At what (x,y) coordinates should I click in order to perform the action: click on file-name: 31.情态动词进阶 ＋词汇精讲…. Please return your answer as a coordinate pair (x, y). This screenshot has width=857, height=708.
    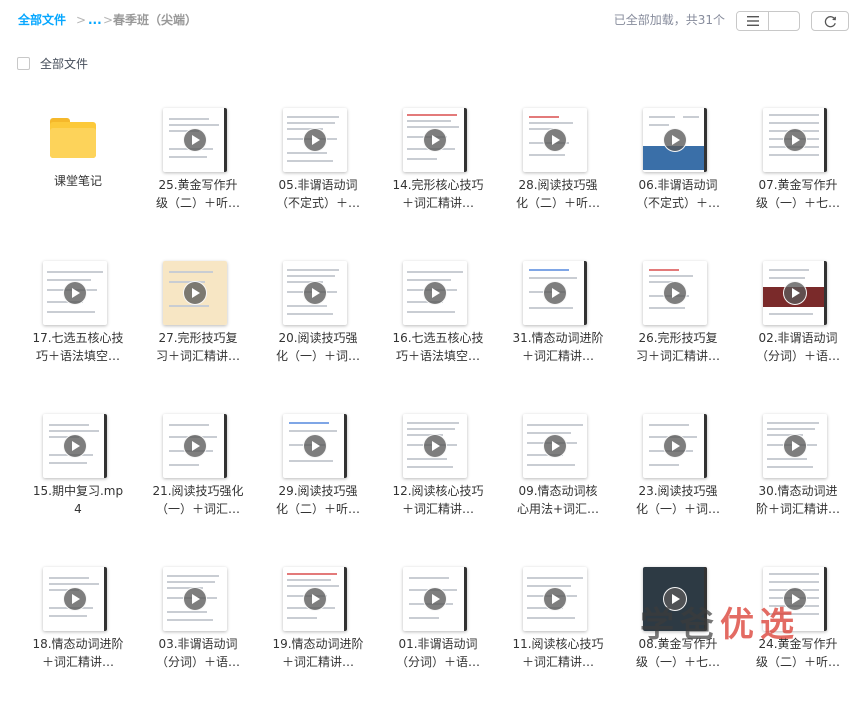
    Looking at the image, I should click on (558, 347).